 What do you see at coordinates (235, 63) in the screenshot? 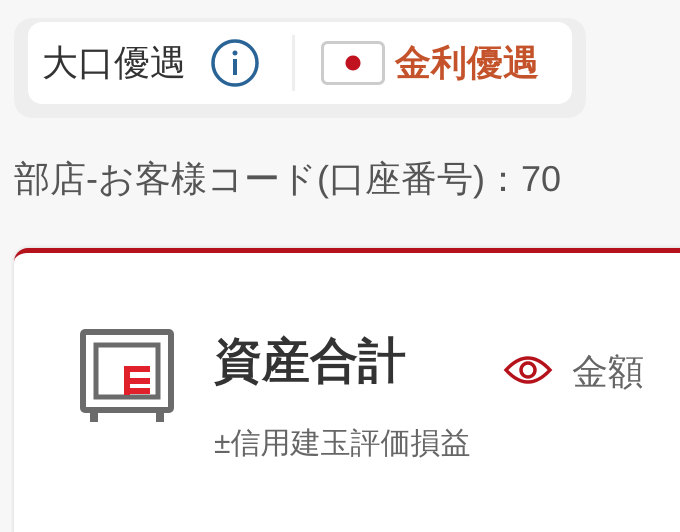
I see `info-icon` at bounding box center [235, 63].